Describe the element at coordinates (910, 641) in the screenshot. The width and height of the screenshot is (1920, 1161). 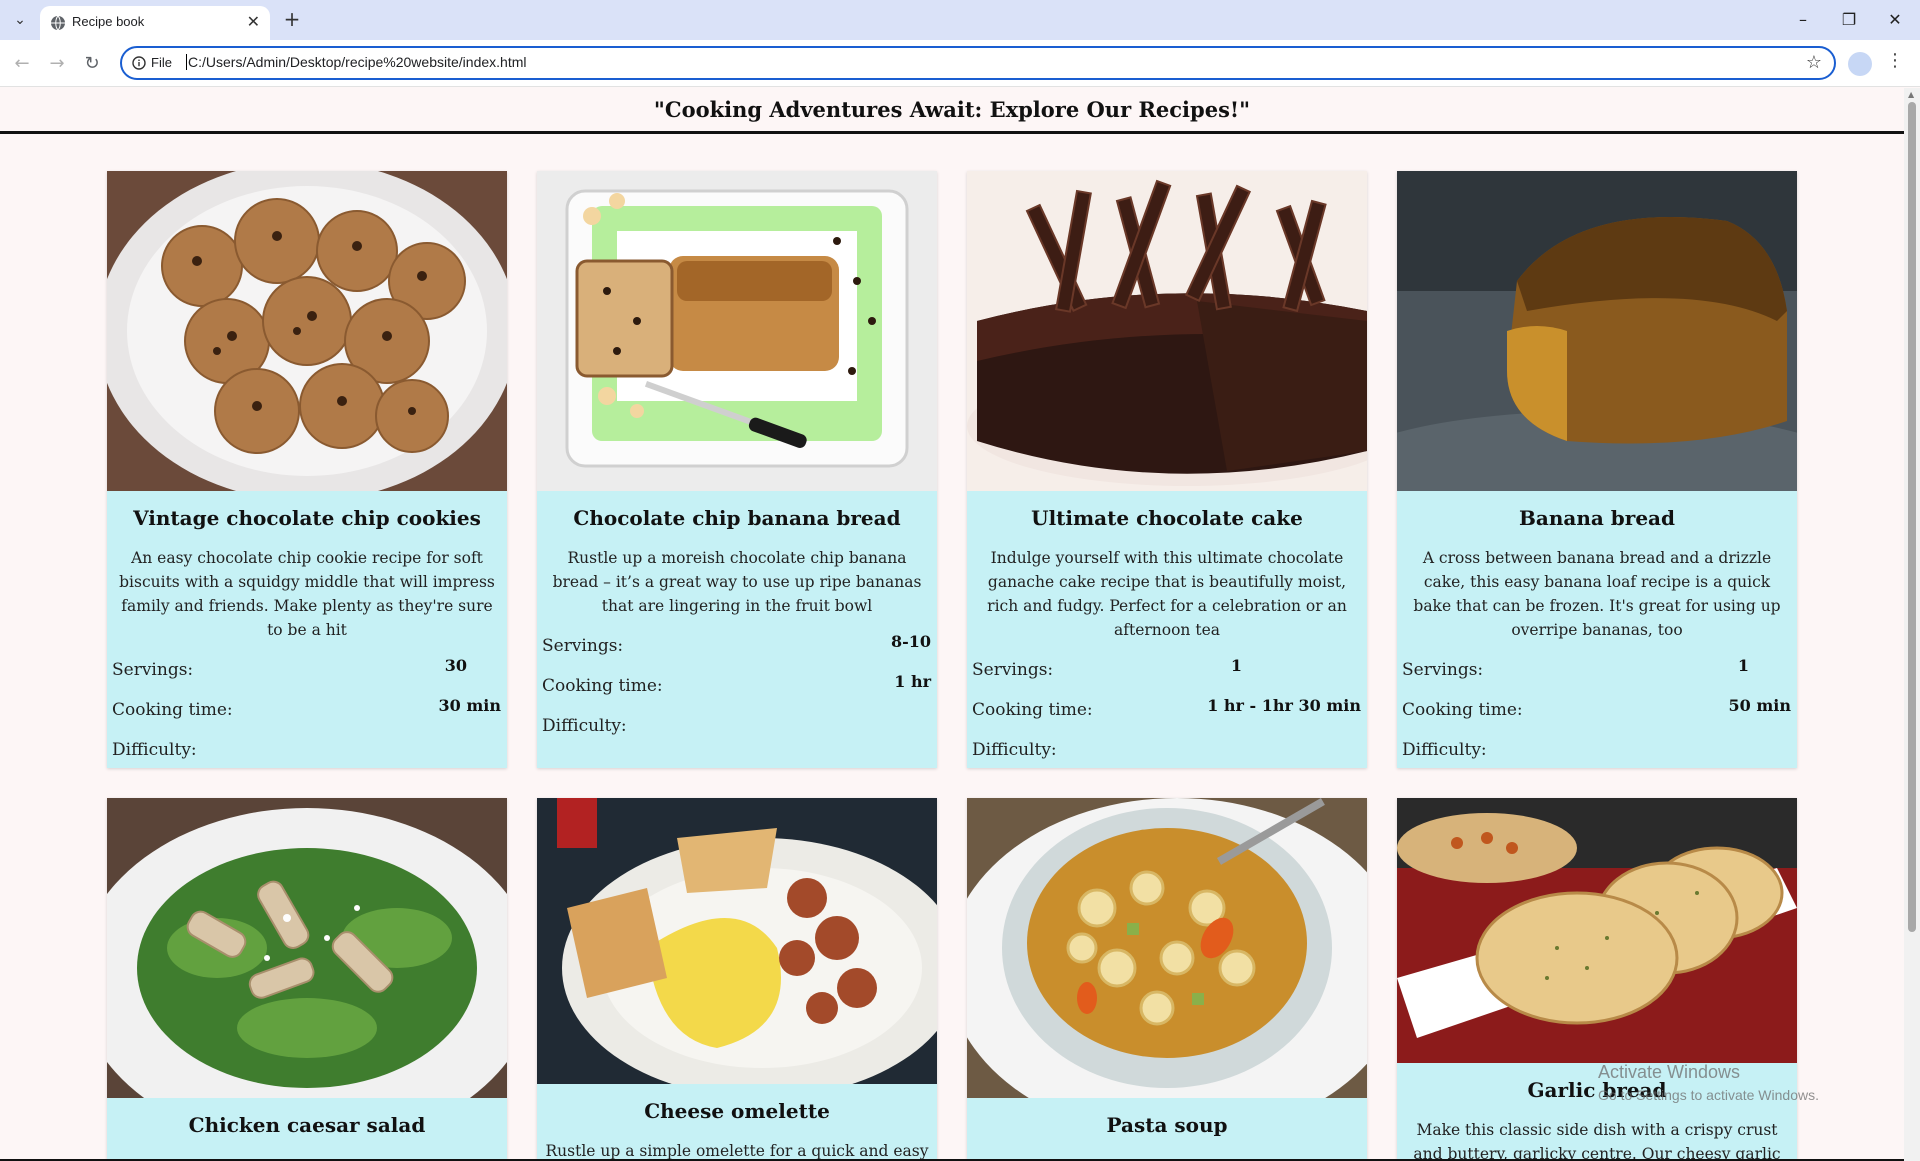
I see `servings-value: 8-10` at that location.